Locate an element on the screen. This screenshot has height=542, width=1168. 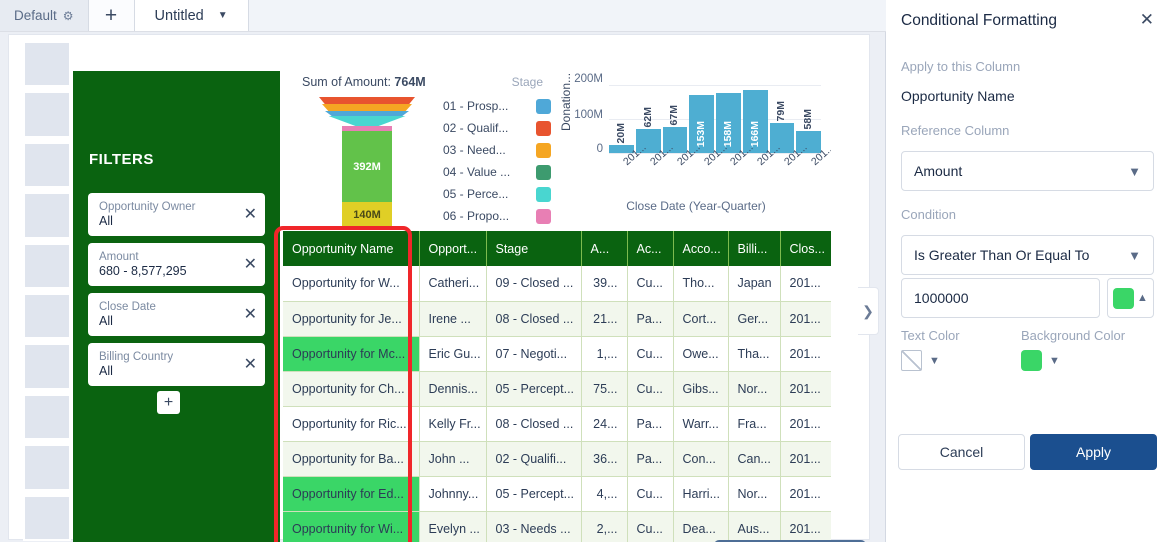
panel-expand-button: ❯ is located at coordinates (868, 311).